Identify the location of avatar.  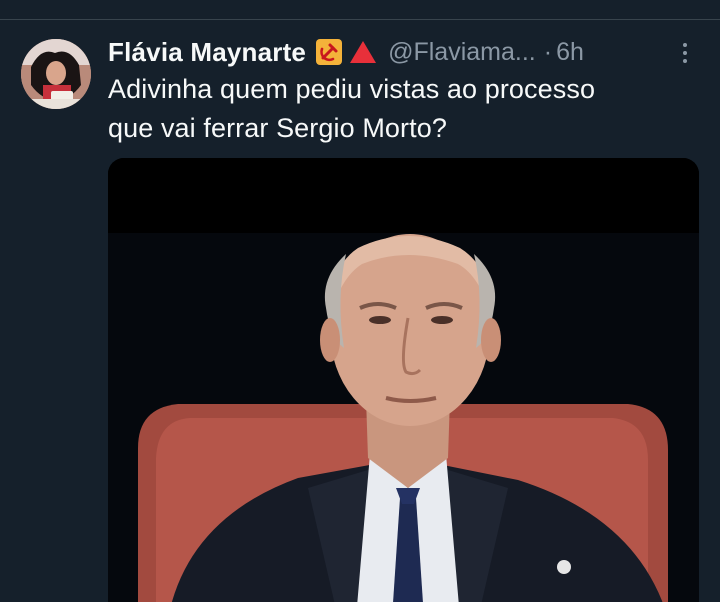
(56, 74).